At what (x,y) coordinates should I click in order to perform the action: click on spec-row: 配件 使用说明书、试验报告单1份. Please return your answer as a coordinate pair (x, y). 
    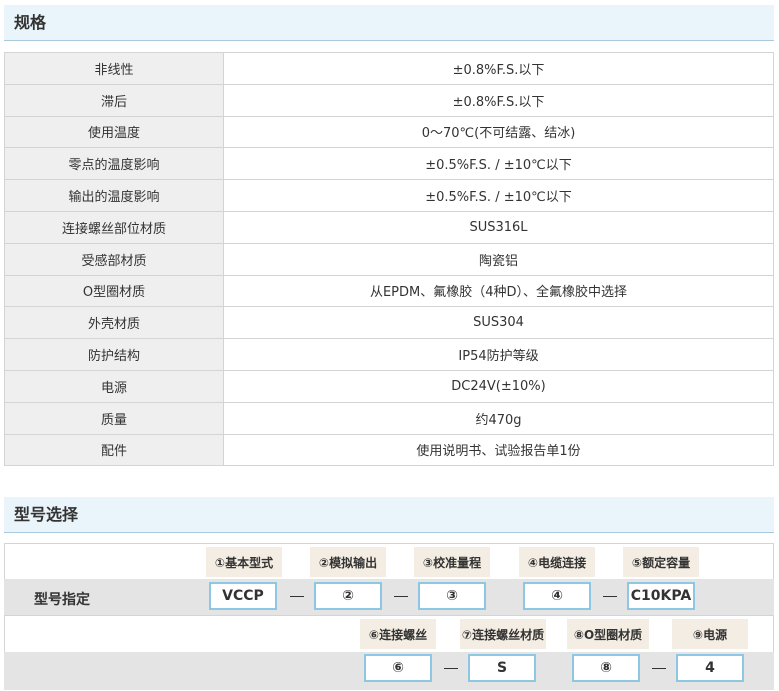
    Looking at the image, I should click on (389, 450).